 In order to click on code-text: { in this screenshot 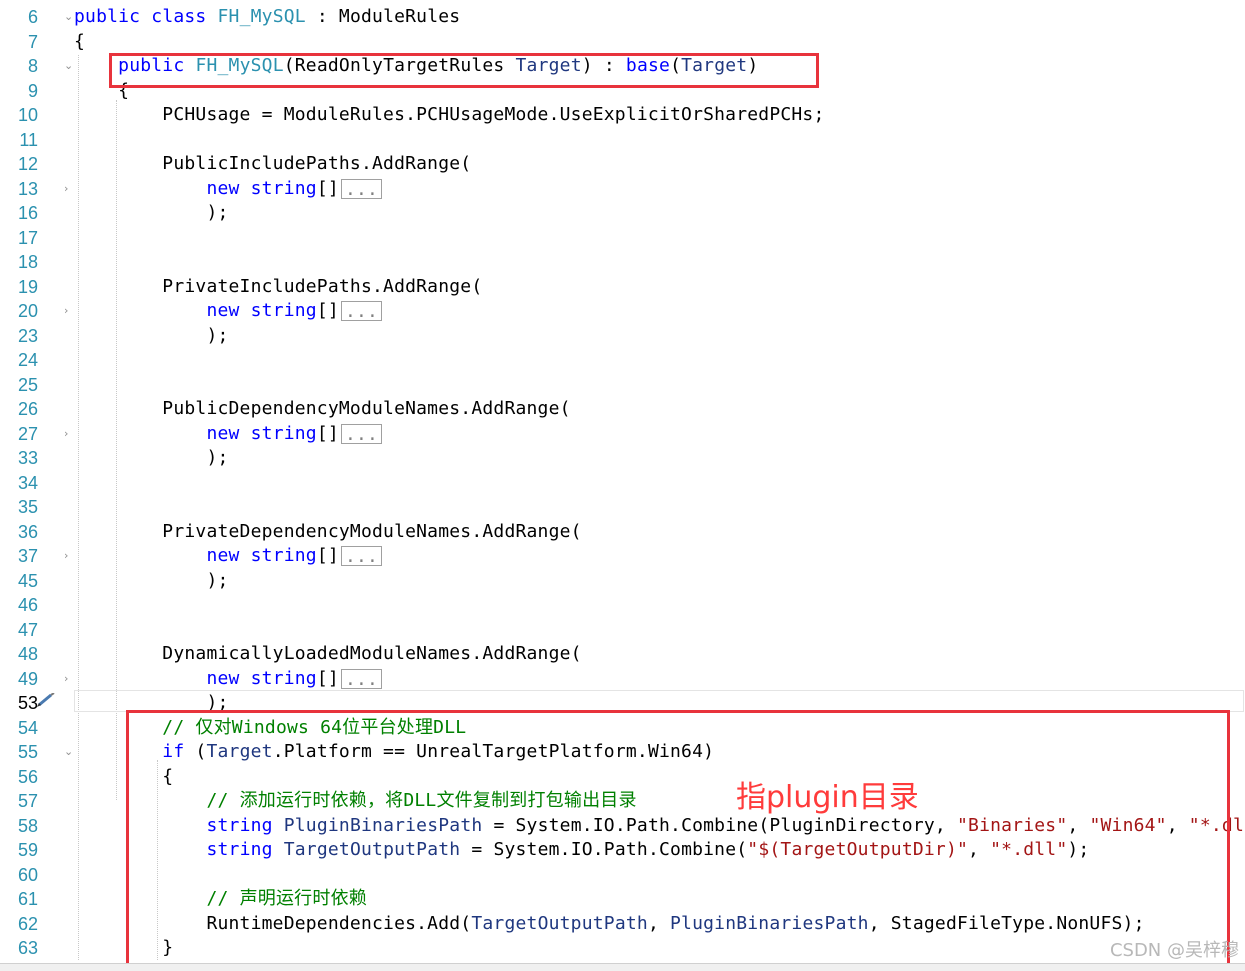, I will do `click(79, 42)`.